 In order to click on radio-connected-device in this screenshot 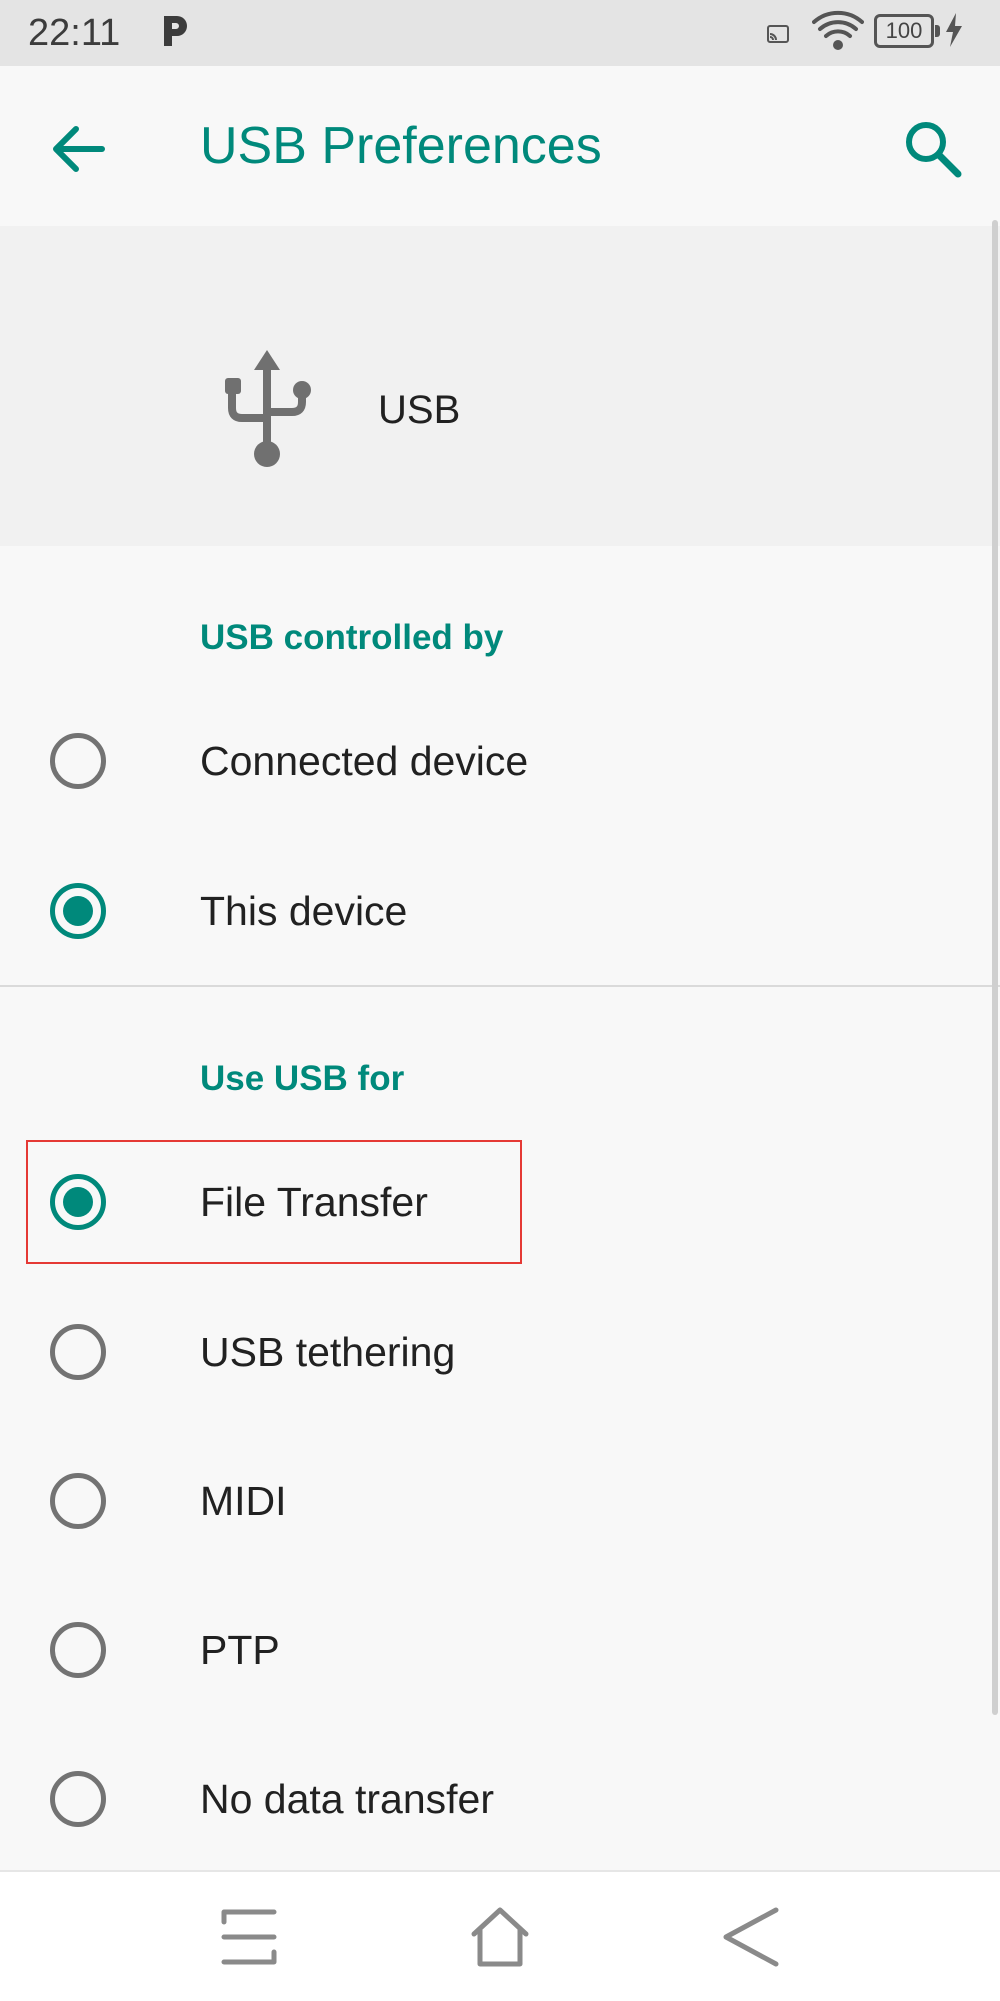, I will do `click(78, 761)`.